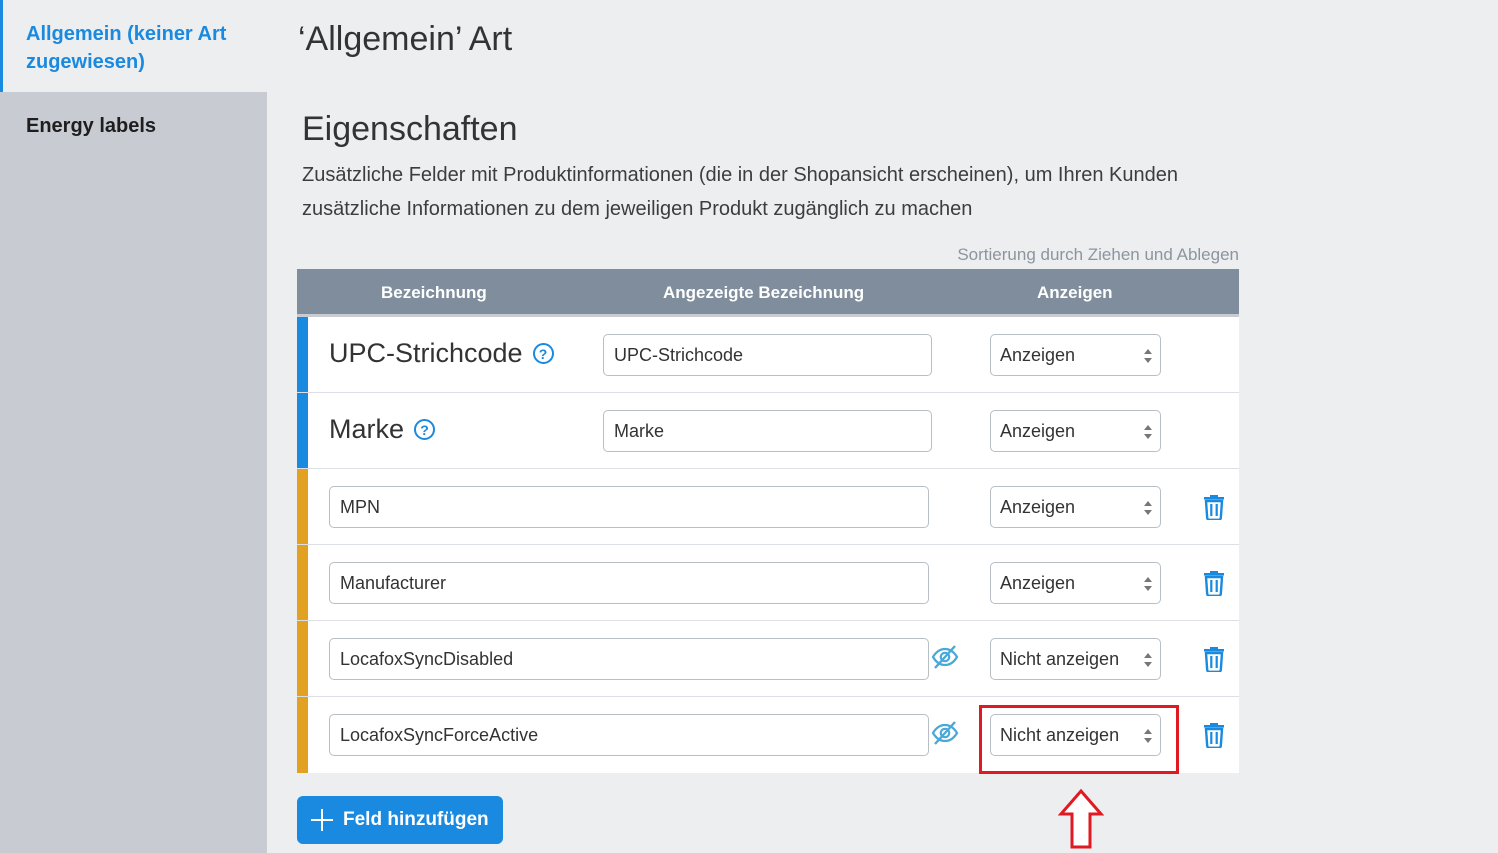 The image size is (1498, 853). What do you see at coordinates (629, 659) in the screenshot?
I see `property-name-input: LocafoxSyncDisabled` at bounding box center [629, 659].